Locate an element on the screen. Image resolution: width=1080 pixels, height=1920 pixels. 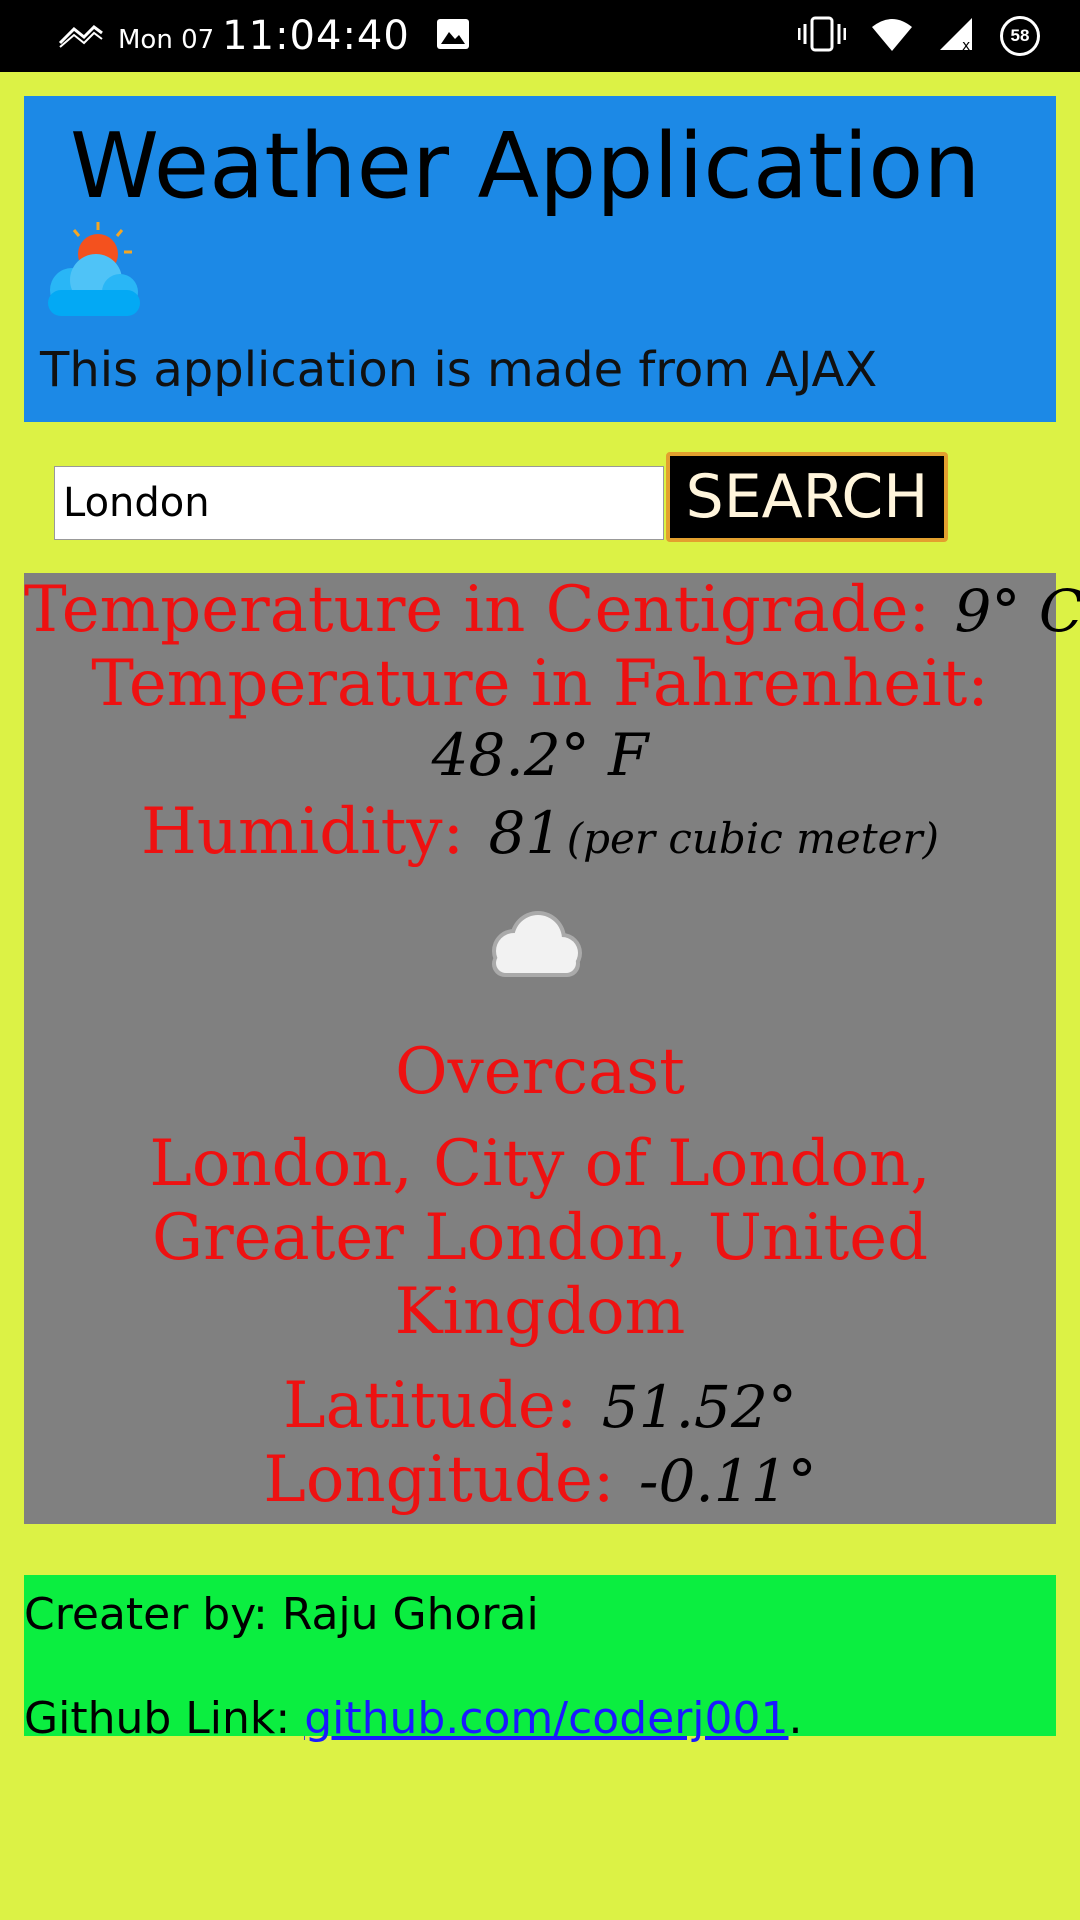
location-text-1: London, City of London, is located at coordinates (540, 1164).